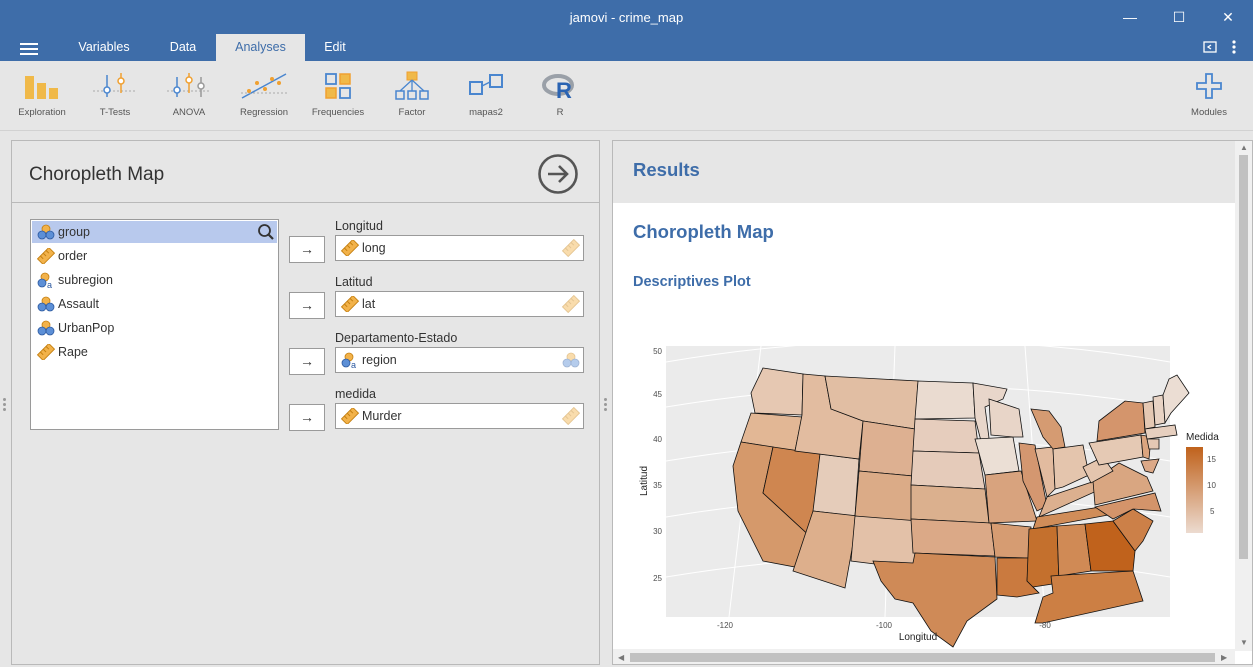 This screenshot has width=1253, height=667. I want to click on horizontal-scrollbar: ◀ ▶, so click(924, 656).